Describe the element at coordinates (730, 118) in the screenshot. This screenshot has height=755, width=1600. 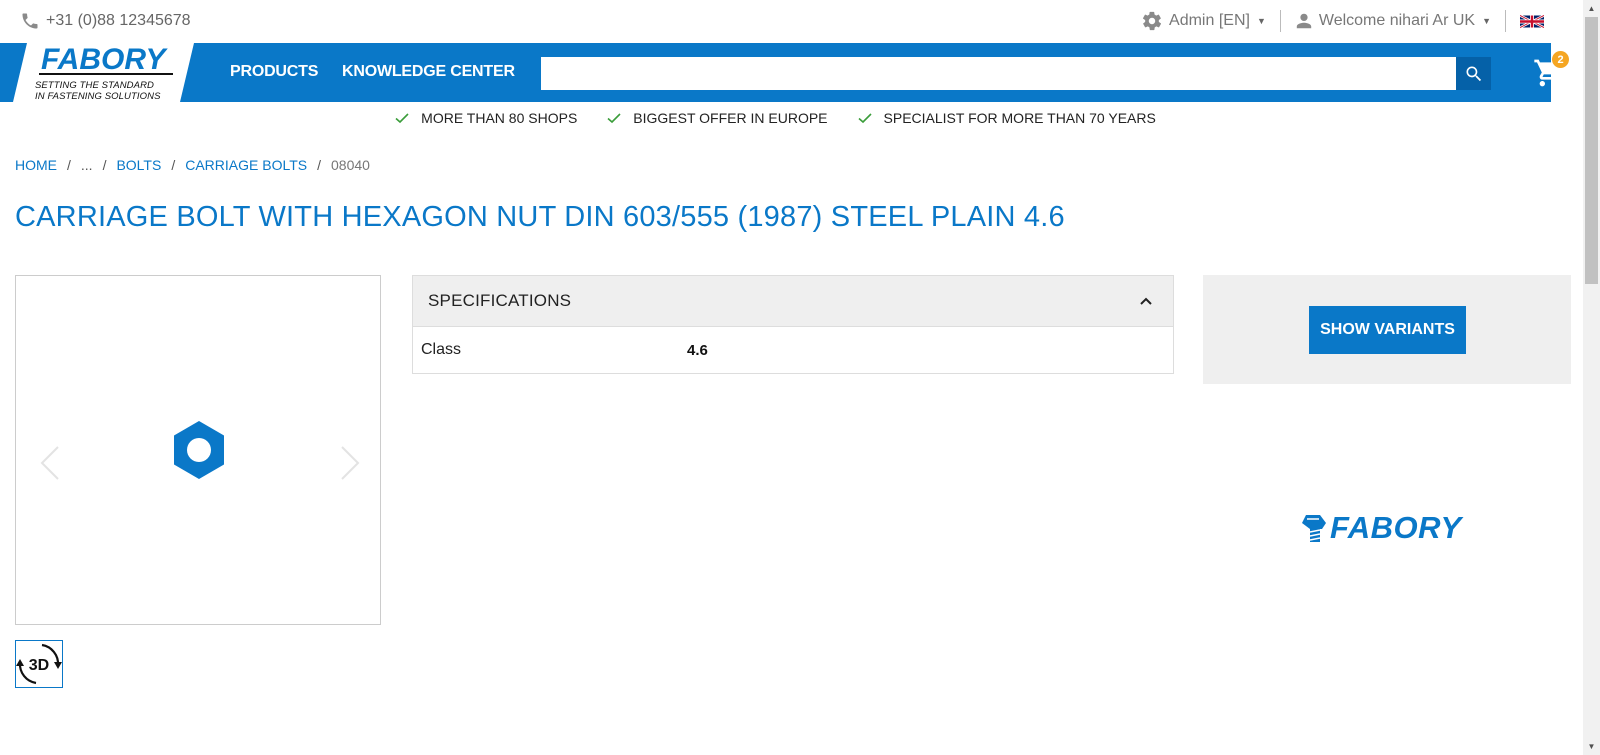
I see `usp-label: BIGGEST OFFER IN EUROPE` at that location.